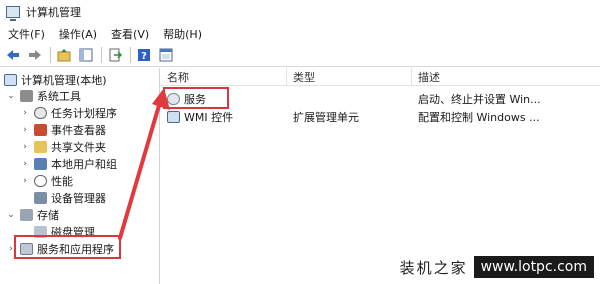 The height and width of the screenshot is (284, 600). Describe the element at coordinates (224, 77) in the screenshot. I see `column-header-name: 名称` at that location.